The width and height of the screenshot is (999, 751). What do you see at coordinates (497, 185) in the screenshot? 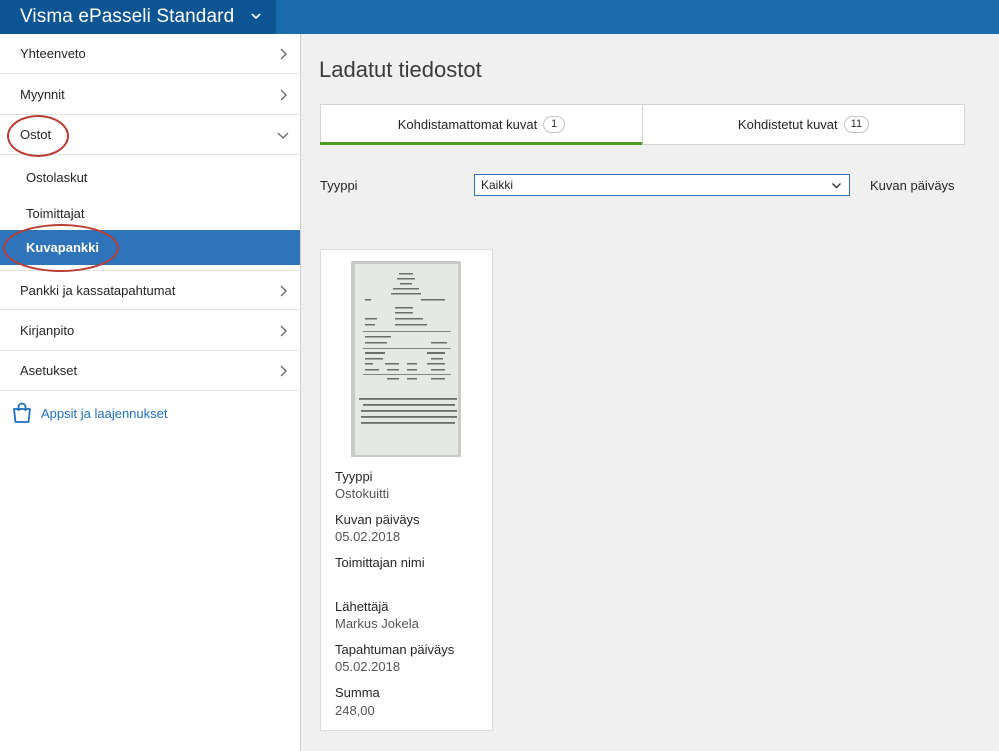
I see `type-filter-value: Kaikki` at bounding box center [497, 185].